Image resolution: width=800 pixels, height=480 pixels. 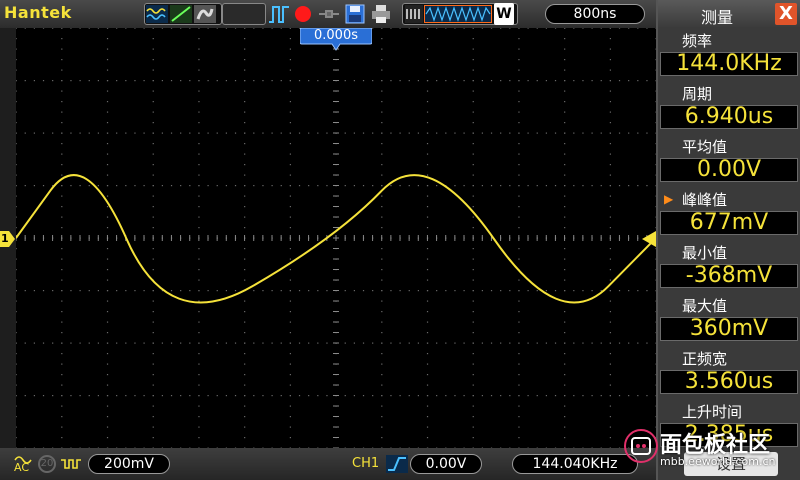 I want to click on bottom-status-bar: AC 20 200mV CH1 0.00V 144.040KHz, so click(x=328, y=464).